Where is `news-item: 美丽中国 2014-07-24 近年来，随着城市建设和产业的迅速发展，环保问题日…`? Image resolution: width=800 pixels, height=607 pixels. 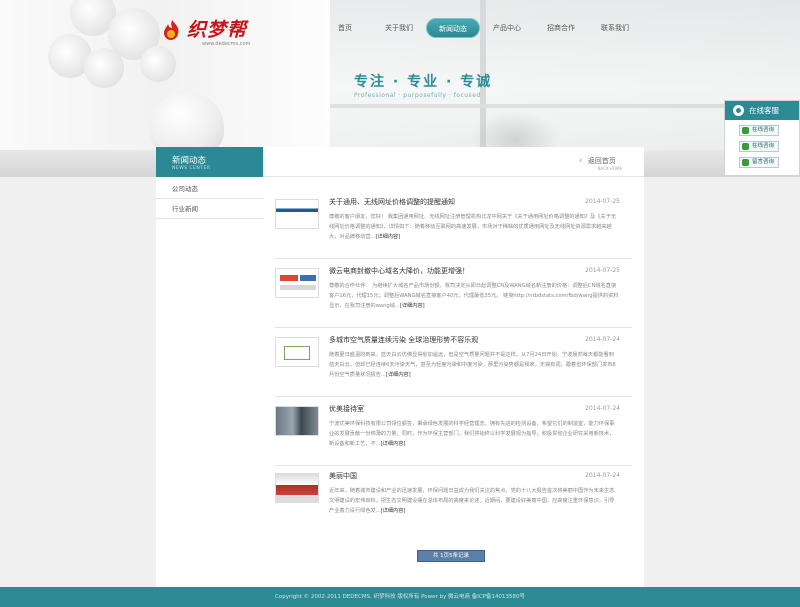 news-item: 美丽中国 2014-07-24 近年来，随着城市建设和产业的迅速发展，环保问题日… is located at coordinates (453, 501).